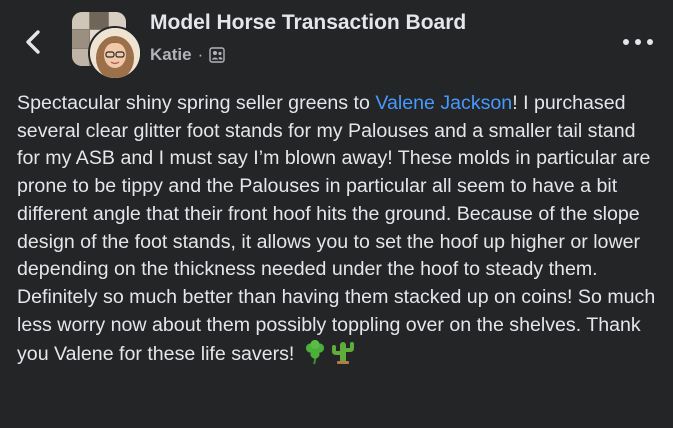 This screenshot has height=428, width=673. I want to click on group-name: Model Horse Transaction Board, so click(308, 23).